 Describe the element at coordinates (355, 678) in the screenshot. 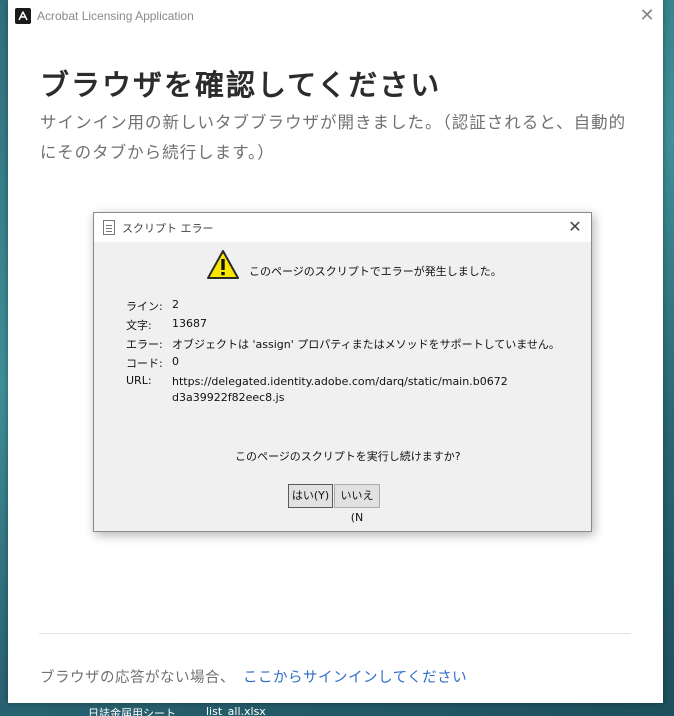

I see `signin-link: ここからサインインしてください` at that location.